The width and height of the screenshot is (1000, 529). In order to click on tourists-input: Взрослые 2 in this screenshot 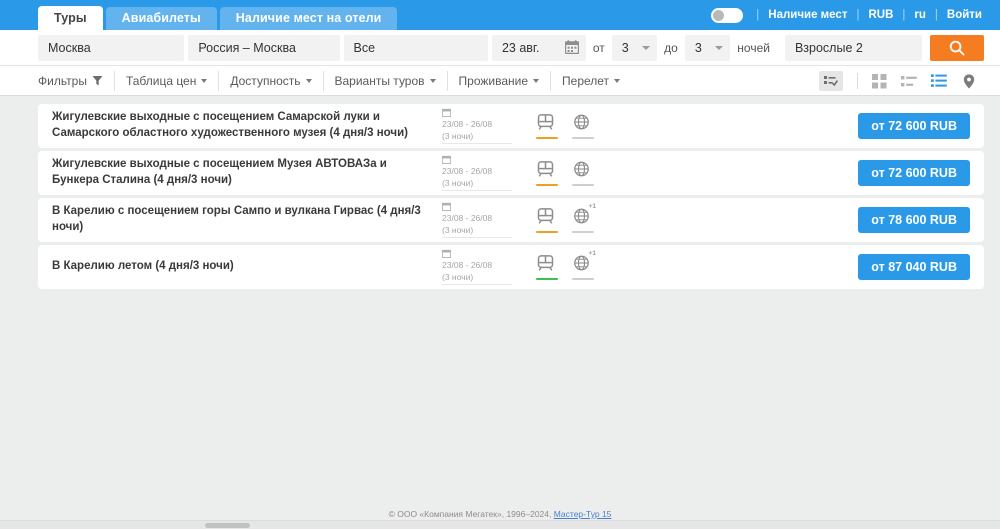, I will do `click(853, 47)`.